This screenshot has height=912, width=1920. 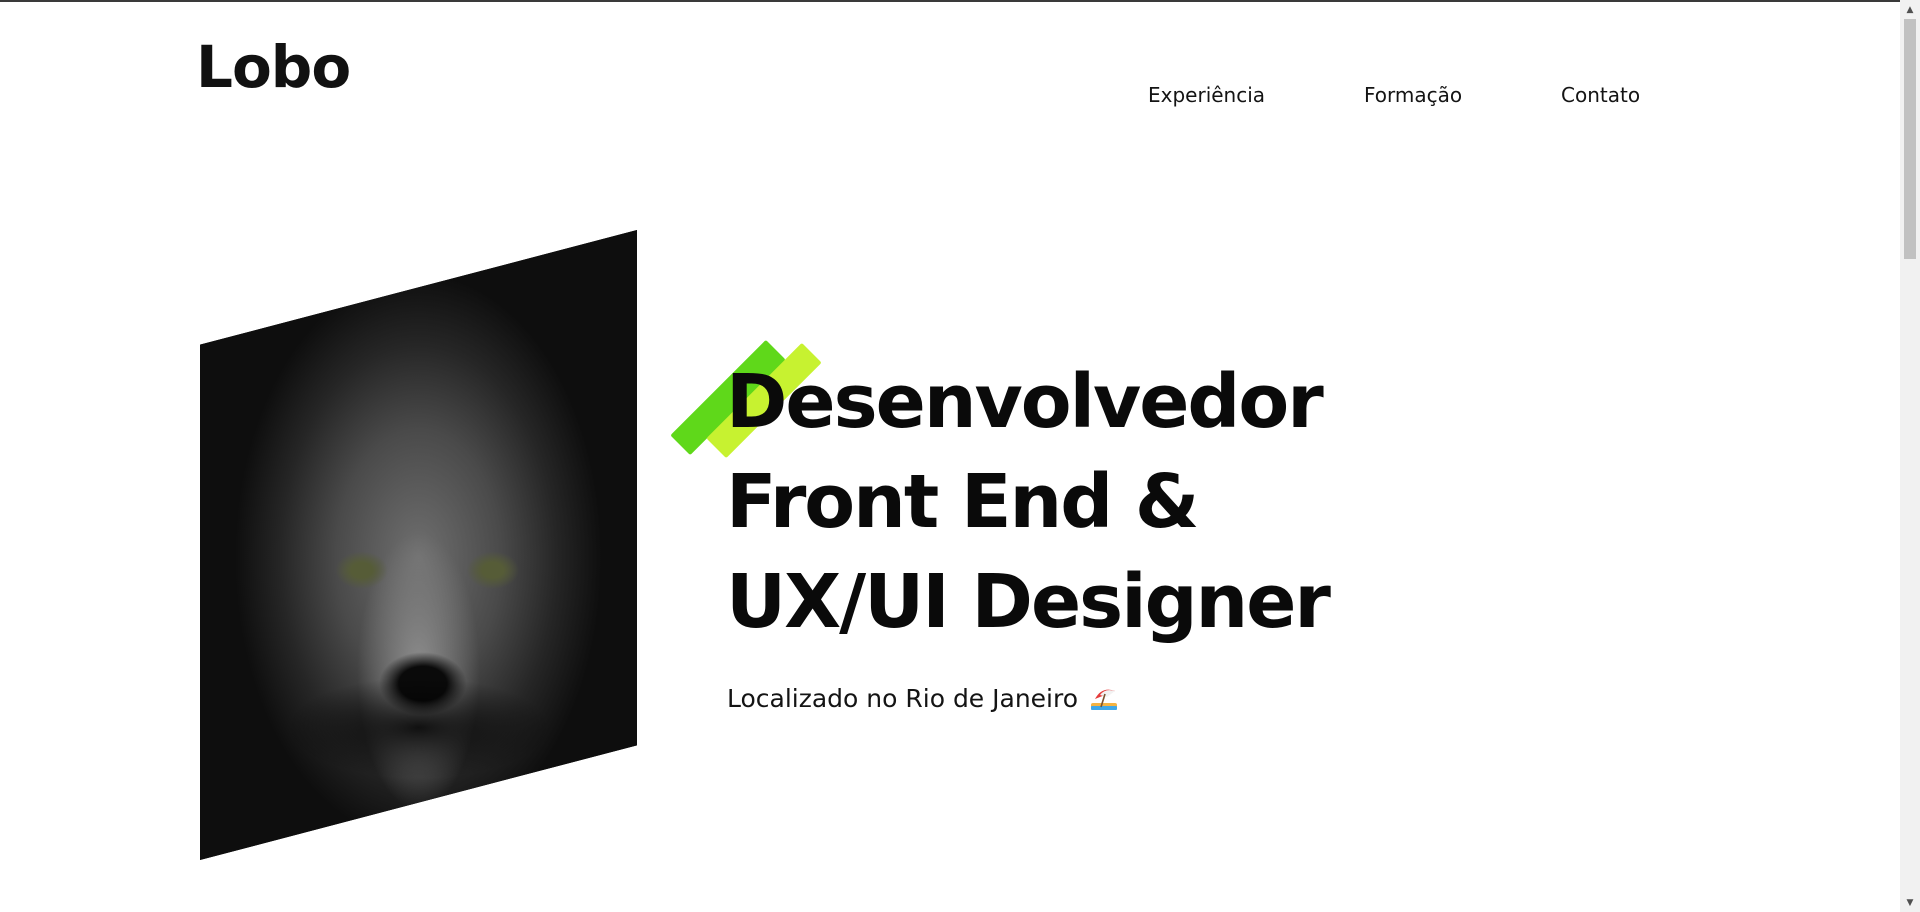 I want to click on scroll-down-arrow: ▼, so click(x=1910, y=903).